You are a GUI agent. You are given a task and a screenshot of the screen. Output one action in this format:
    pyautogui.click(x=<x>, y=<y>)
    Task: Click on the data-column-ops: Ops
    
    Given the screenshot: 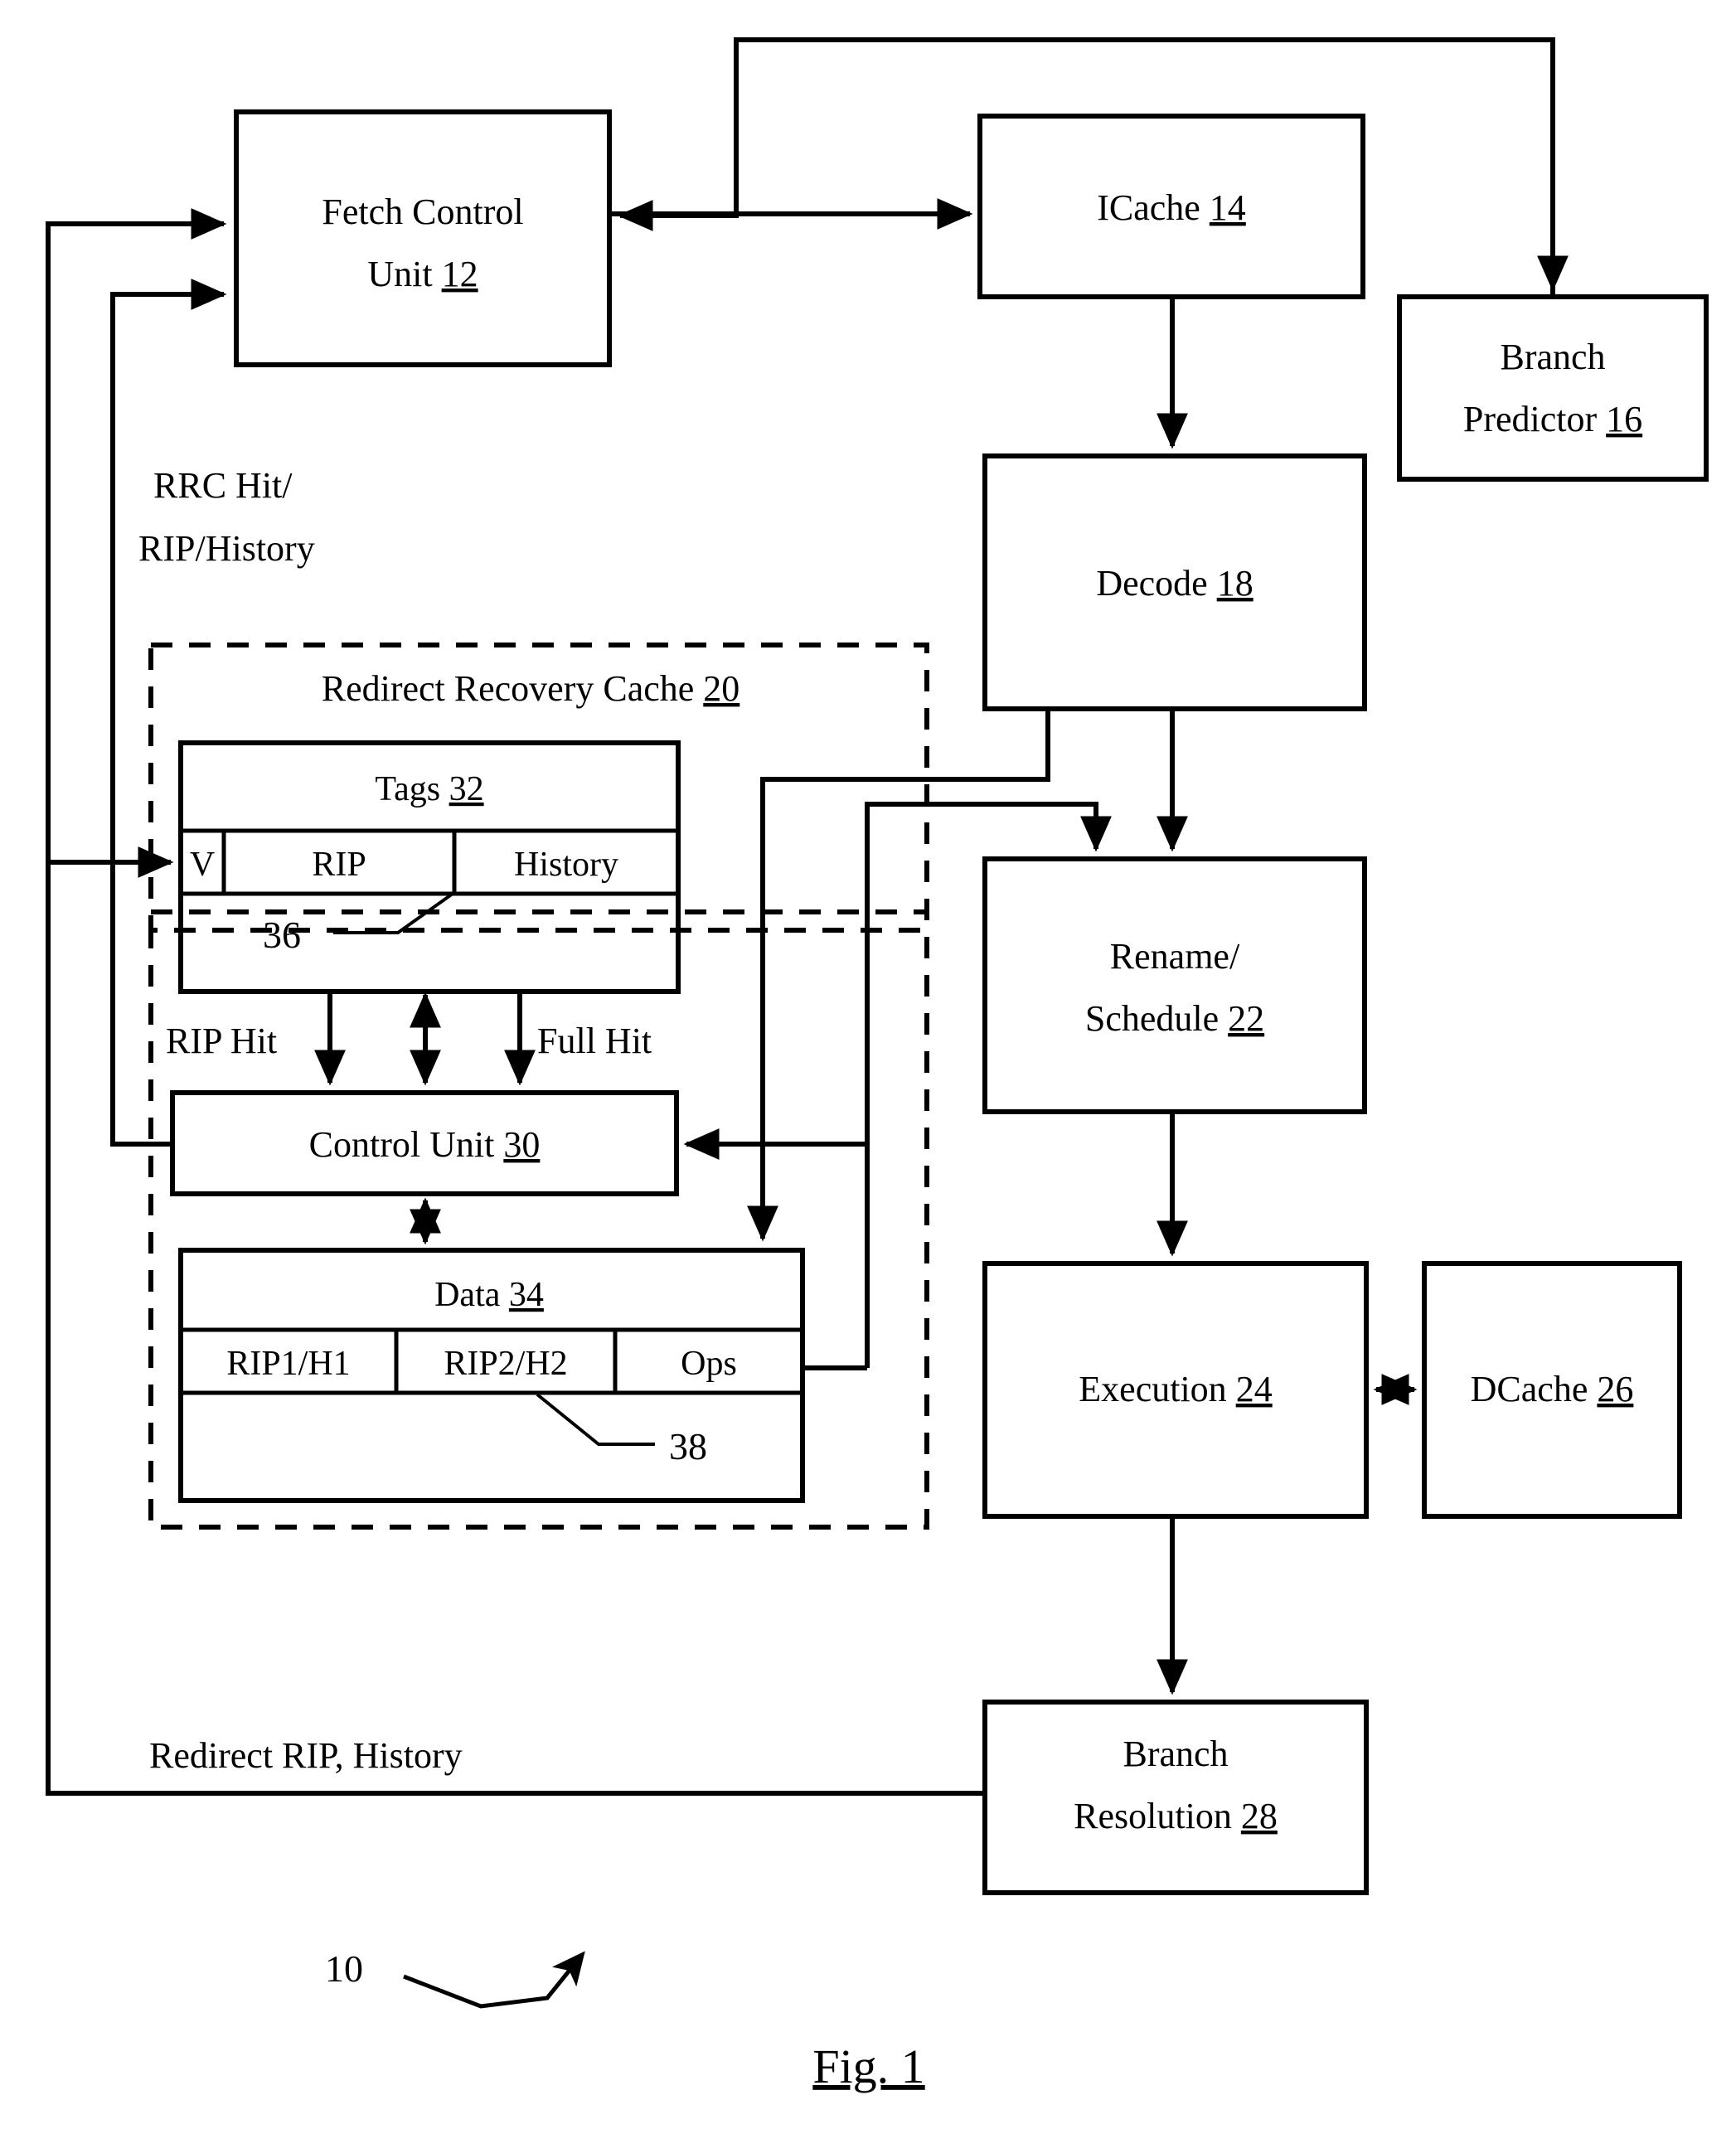 What is the action you would take?
    pyautogui.click(x=709, y=1364)
    